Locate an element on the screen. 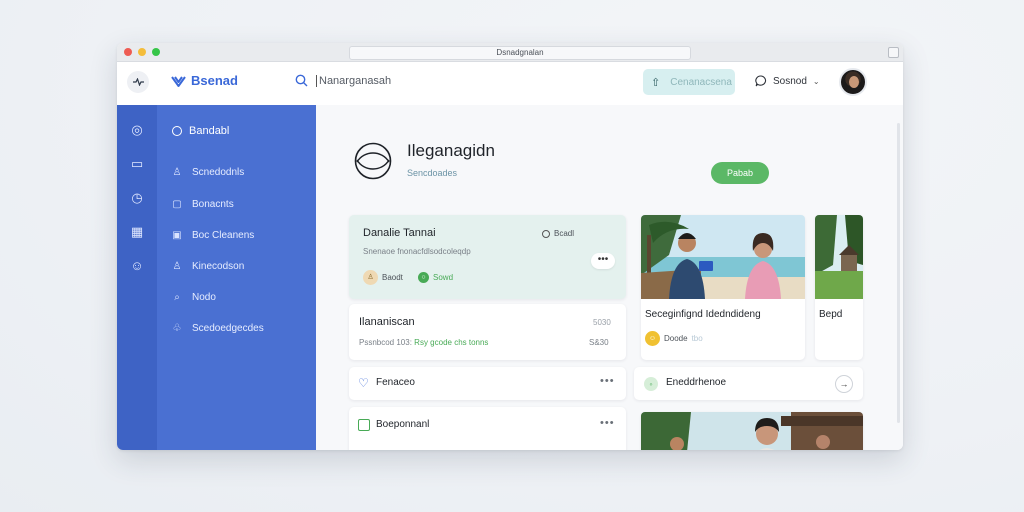 This screenshot has height=512, width=1024. person-icon: ♙ is located at coordinates (370, 277).